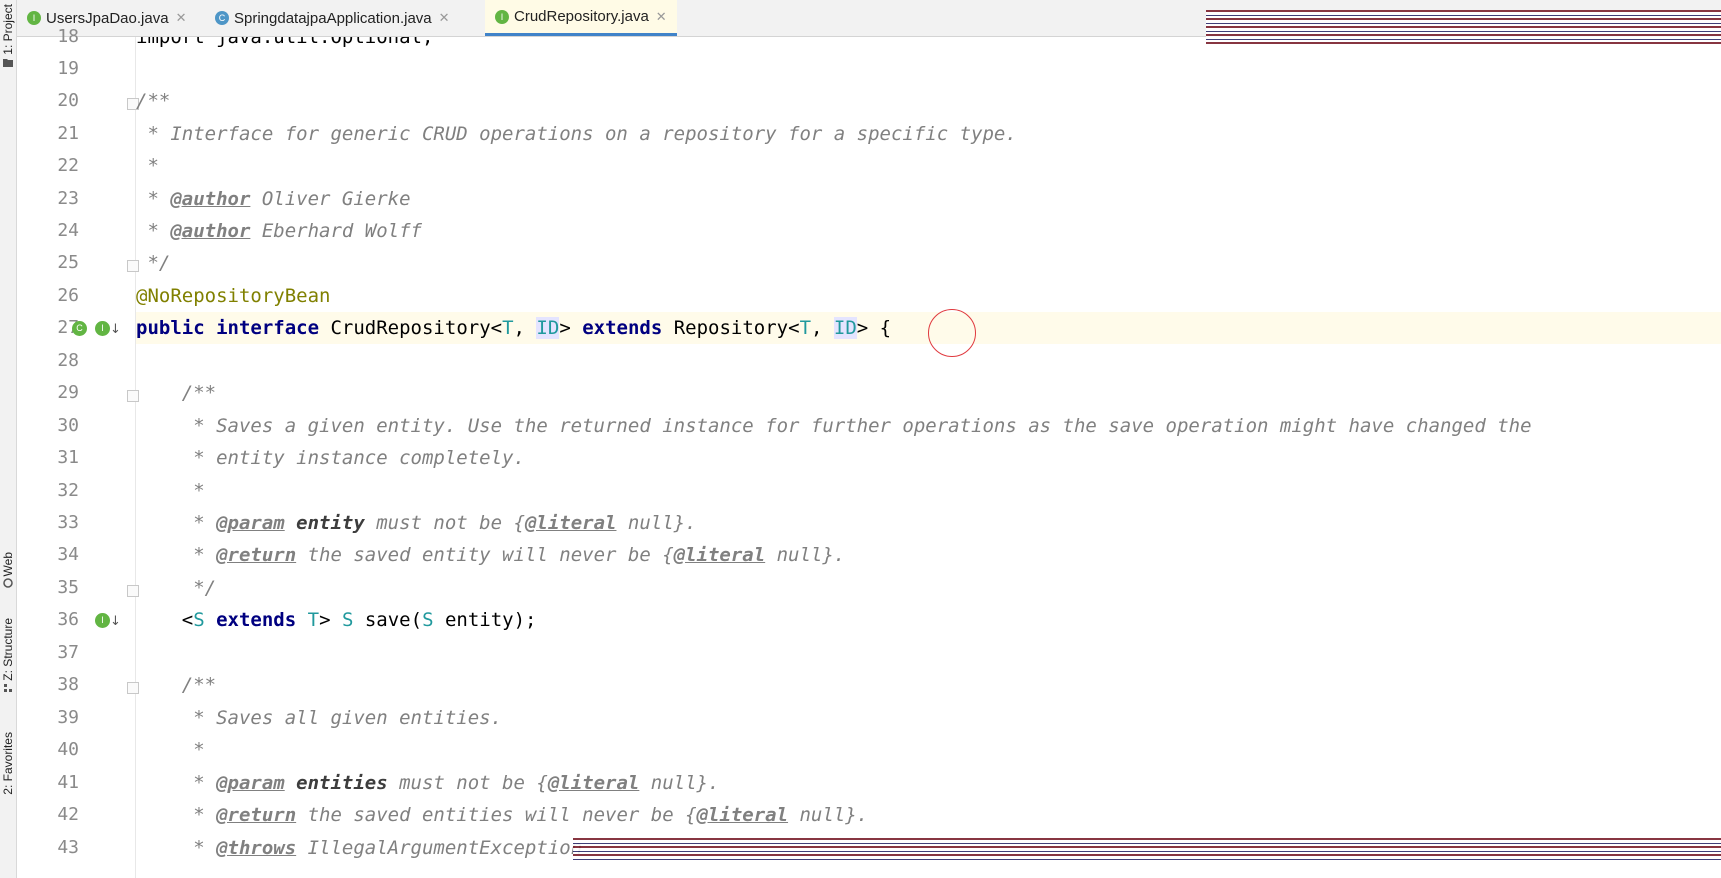  Describe the element at coordinates (485, 555) in the screenshot. I see `comment-text: the saved entity will never be {` at that location.